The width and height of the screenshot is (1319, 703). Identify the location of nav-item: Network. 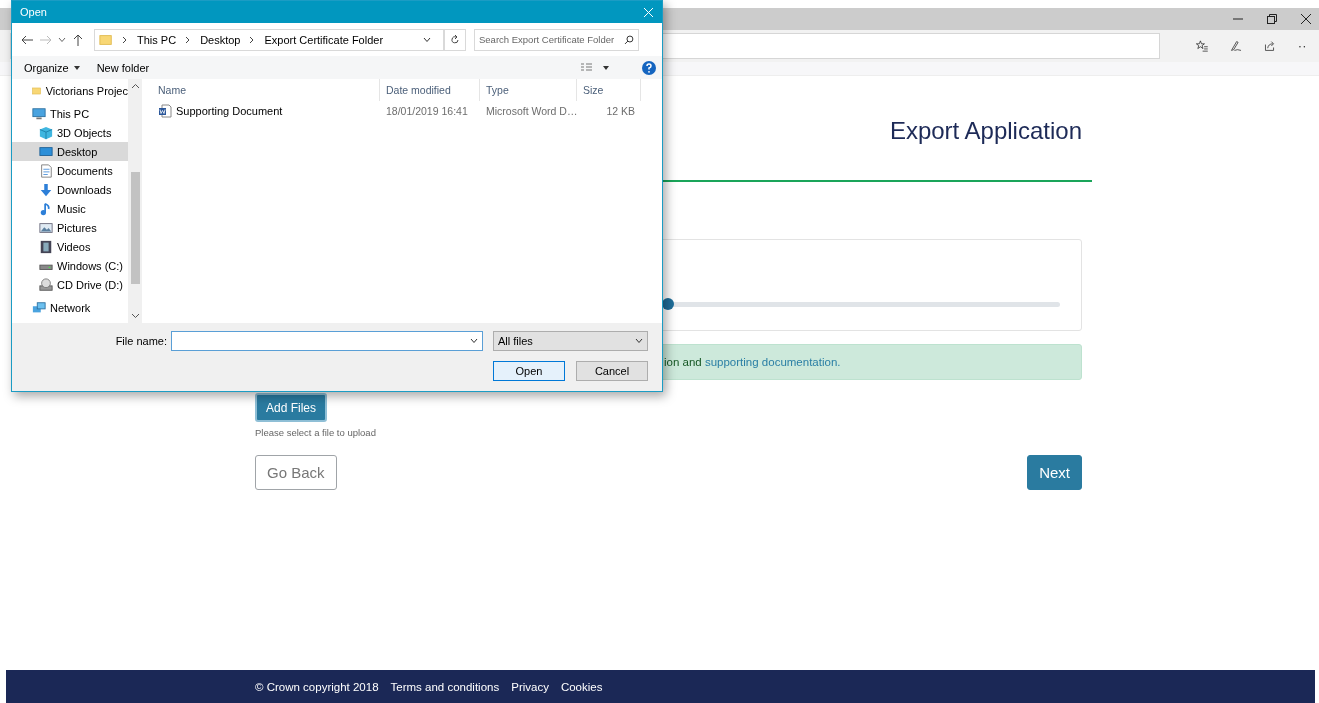
(70, 307).